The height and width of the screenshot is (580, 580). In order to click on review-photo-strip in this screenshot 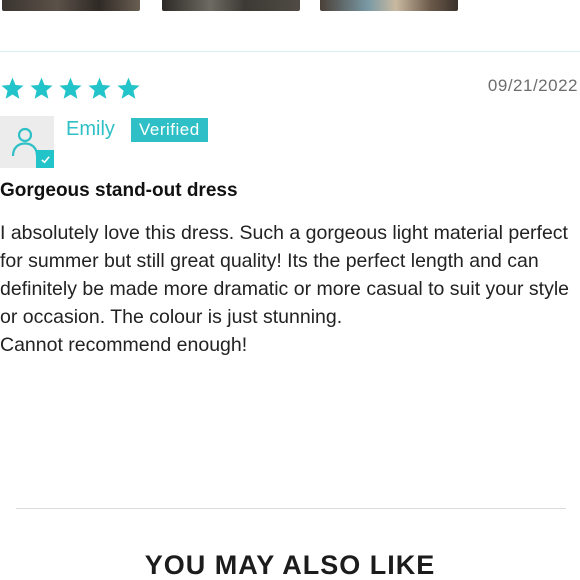, I will do `click(290, 6)`.